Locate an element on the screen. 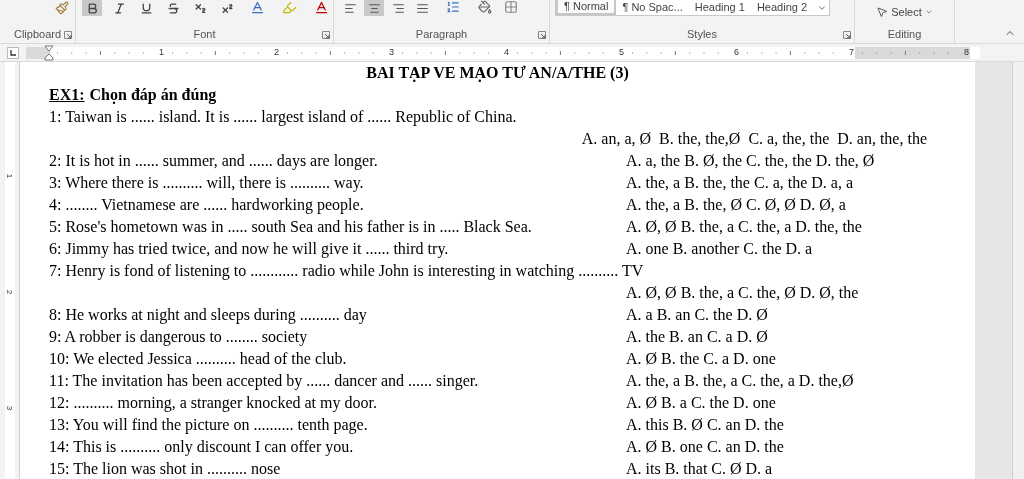 This screenshot has width=1024, height=479. group-label: Clipboard is located at coordinates (37, 34).